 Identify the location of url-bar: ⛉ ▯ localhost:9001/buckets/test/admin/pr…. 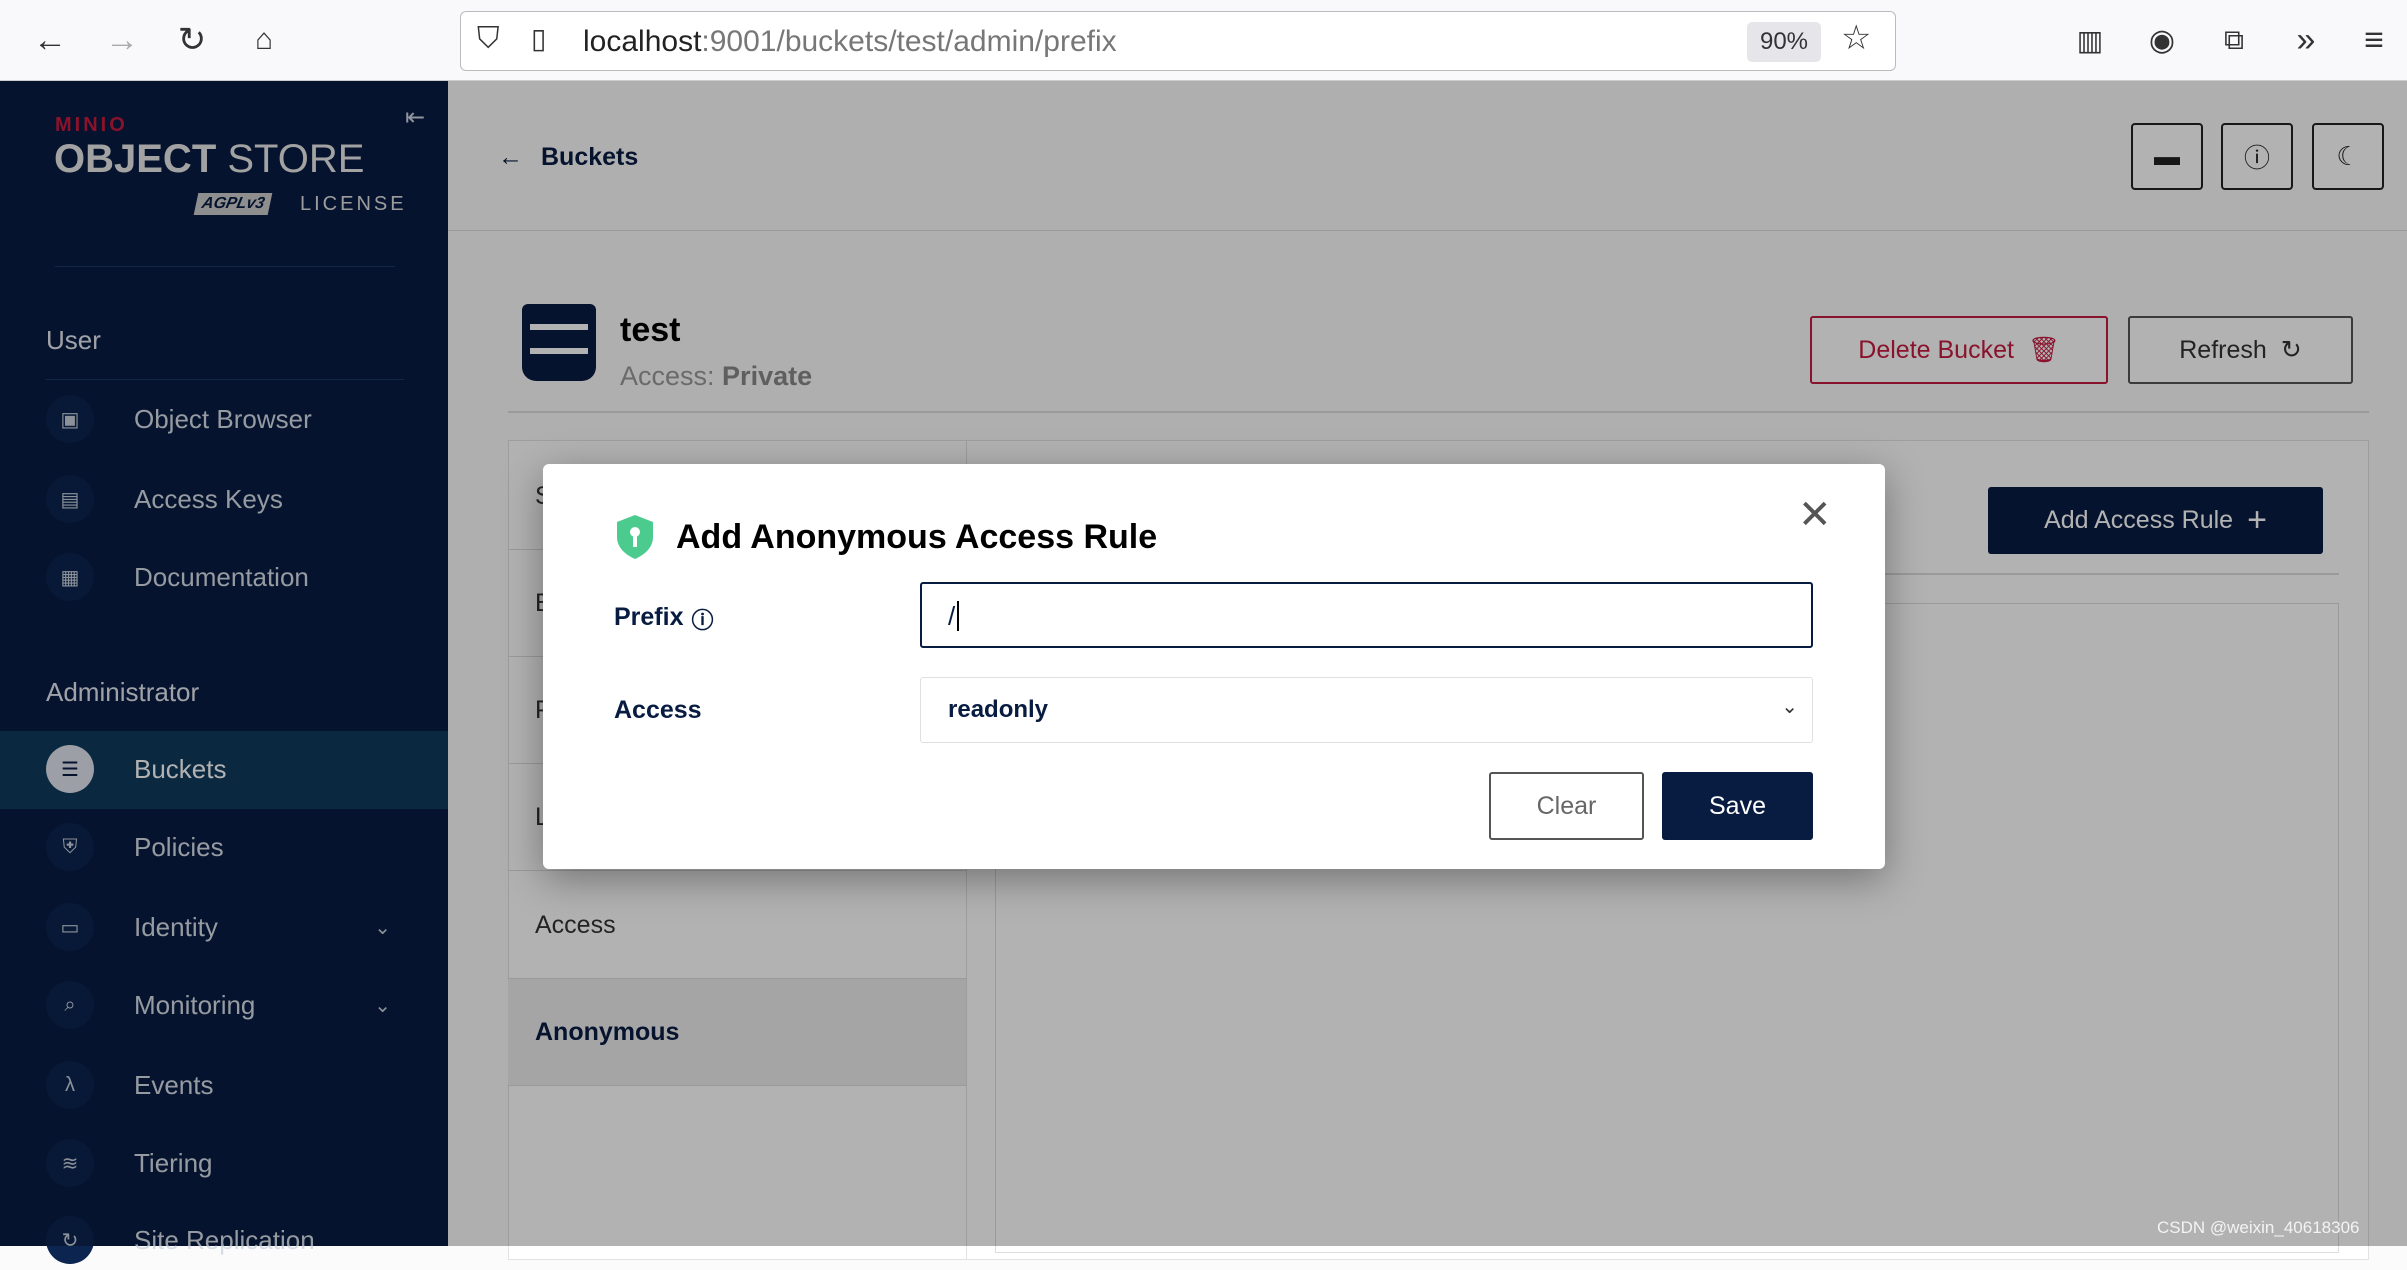
(1178, 41).